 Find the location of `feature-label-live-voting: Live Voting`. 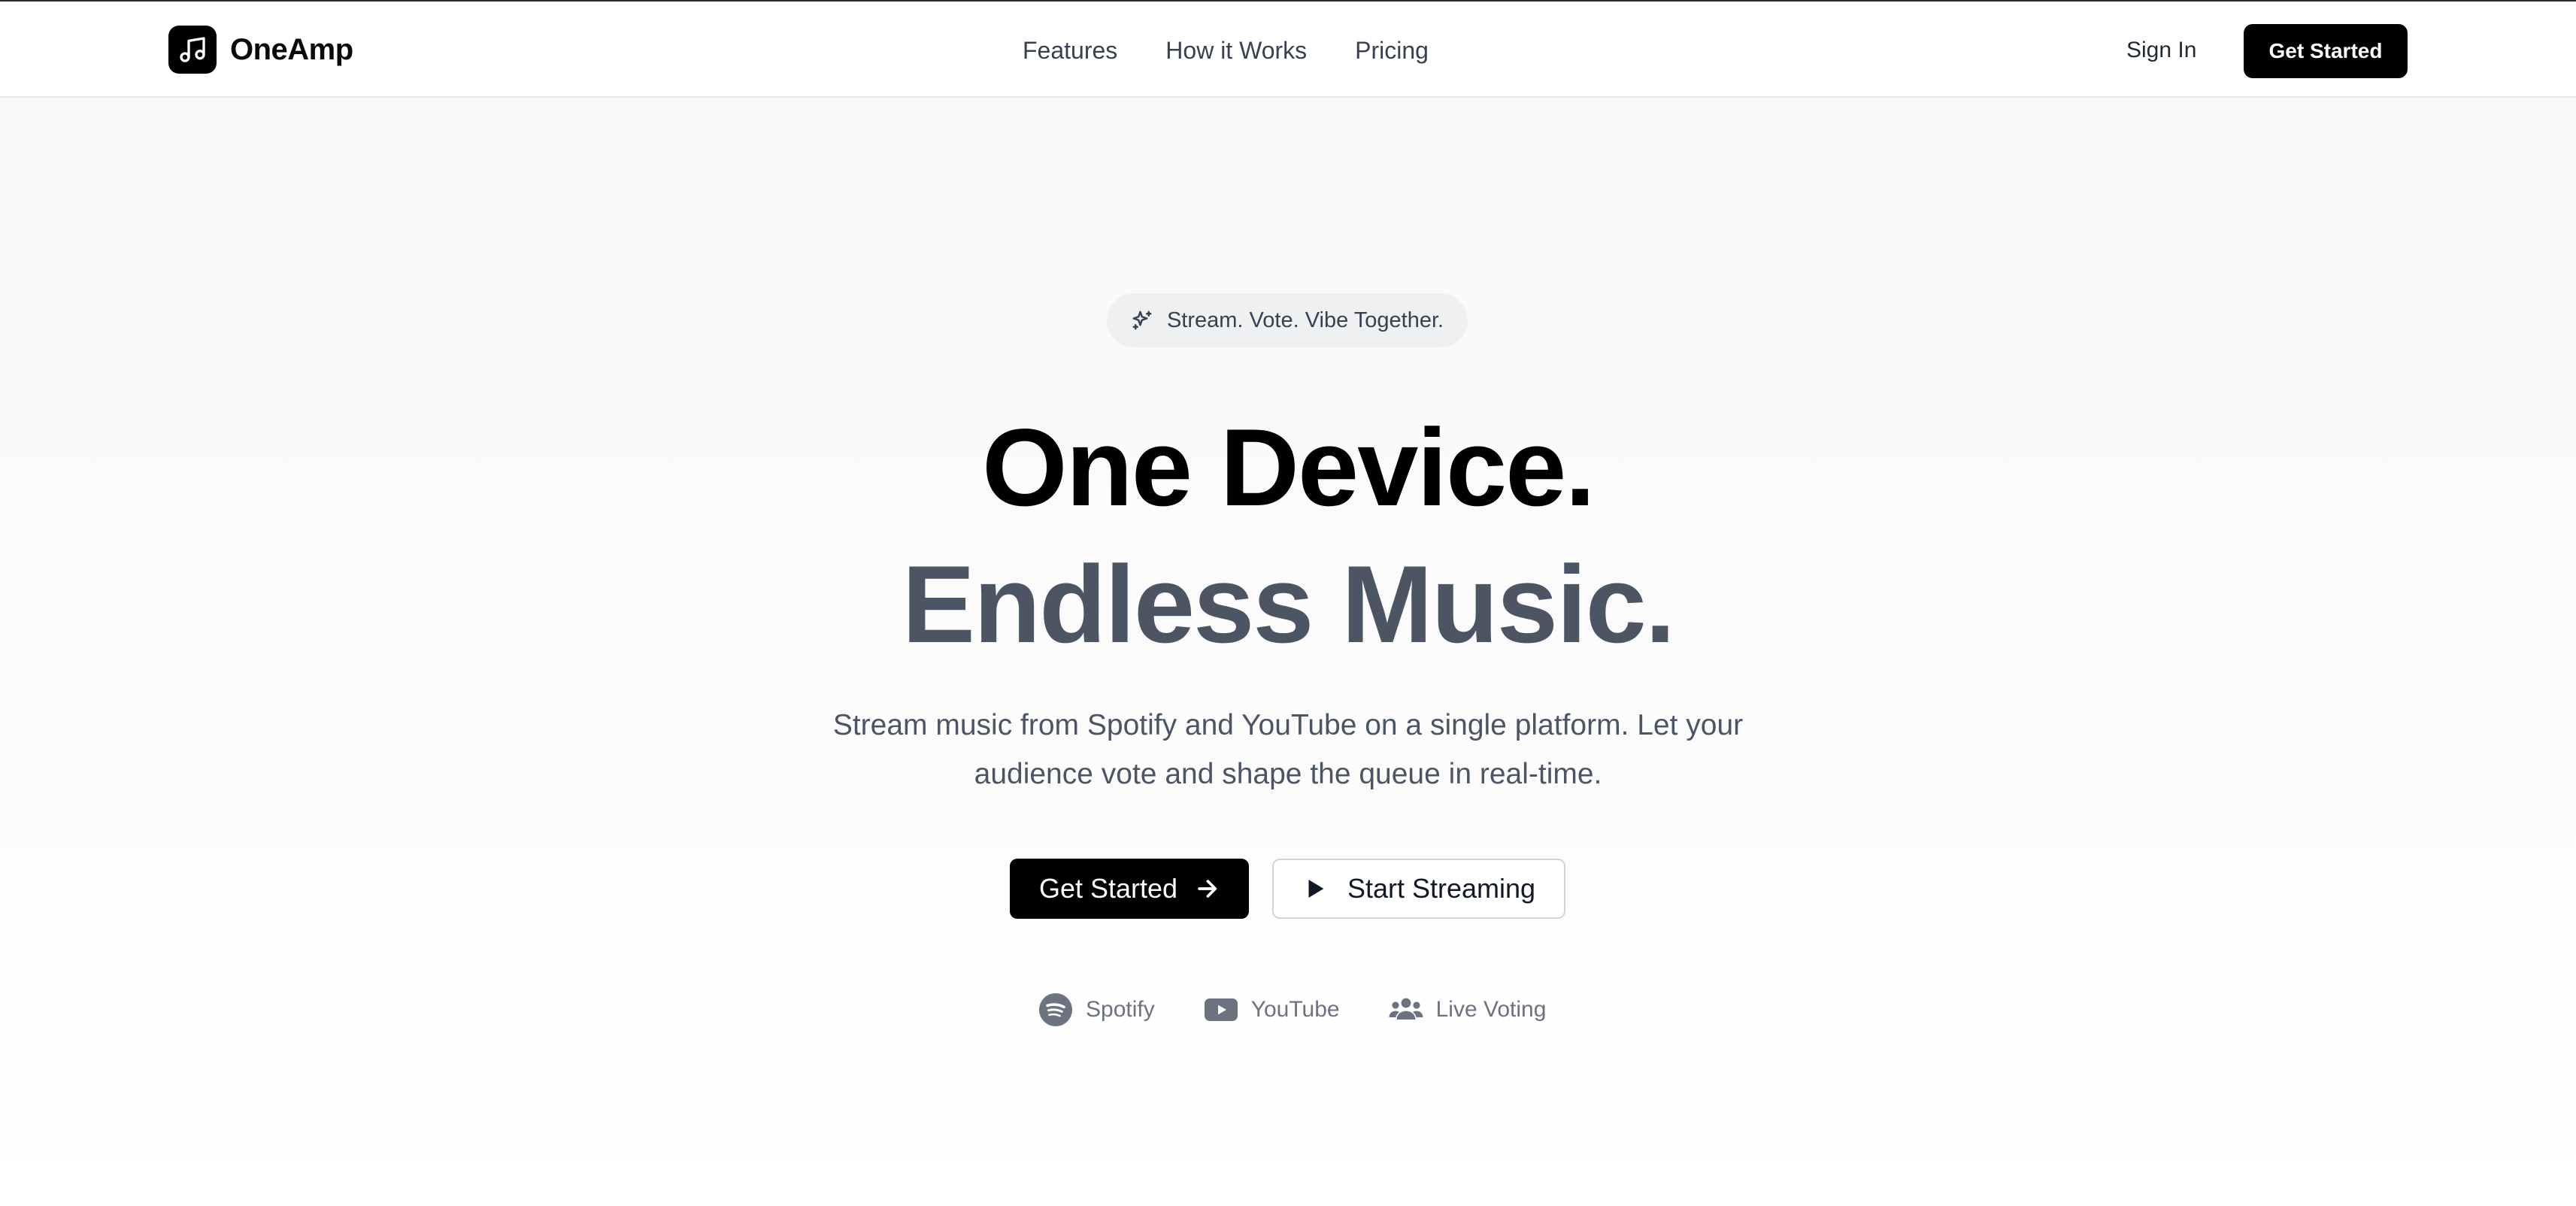

feature-label-live-voting: Live Voting is located at coordinates (1491, 1009).